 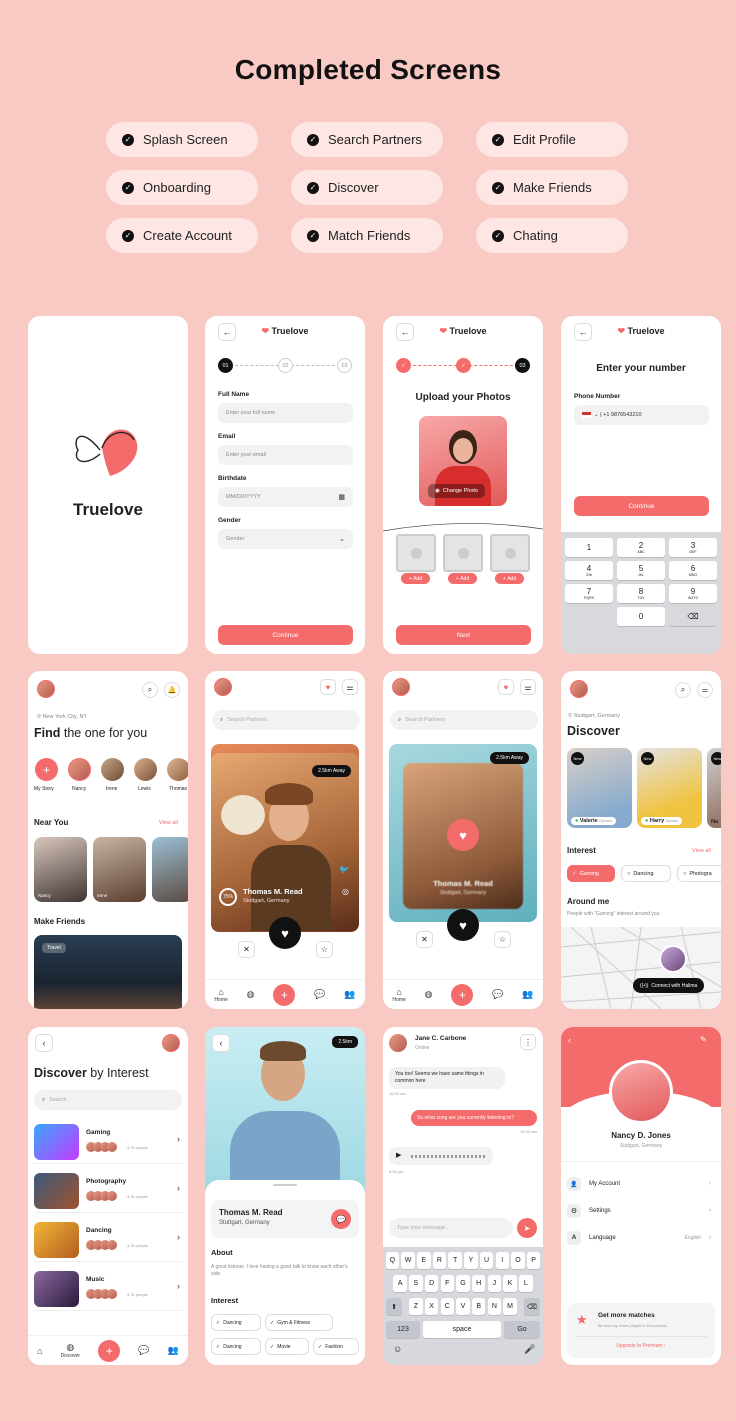 What do you see at coordinates (70, 1350) in the screenshot?
I see `discover-tab: ◍ Discover` at bounding box center [70, 1350].